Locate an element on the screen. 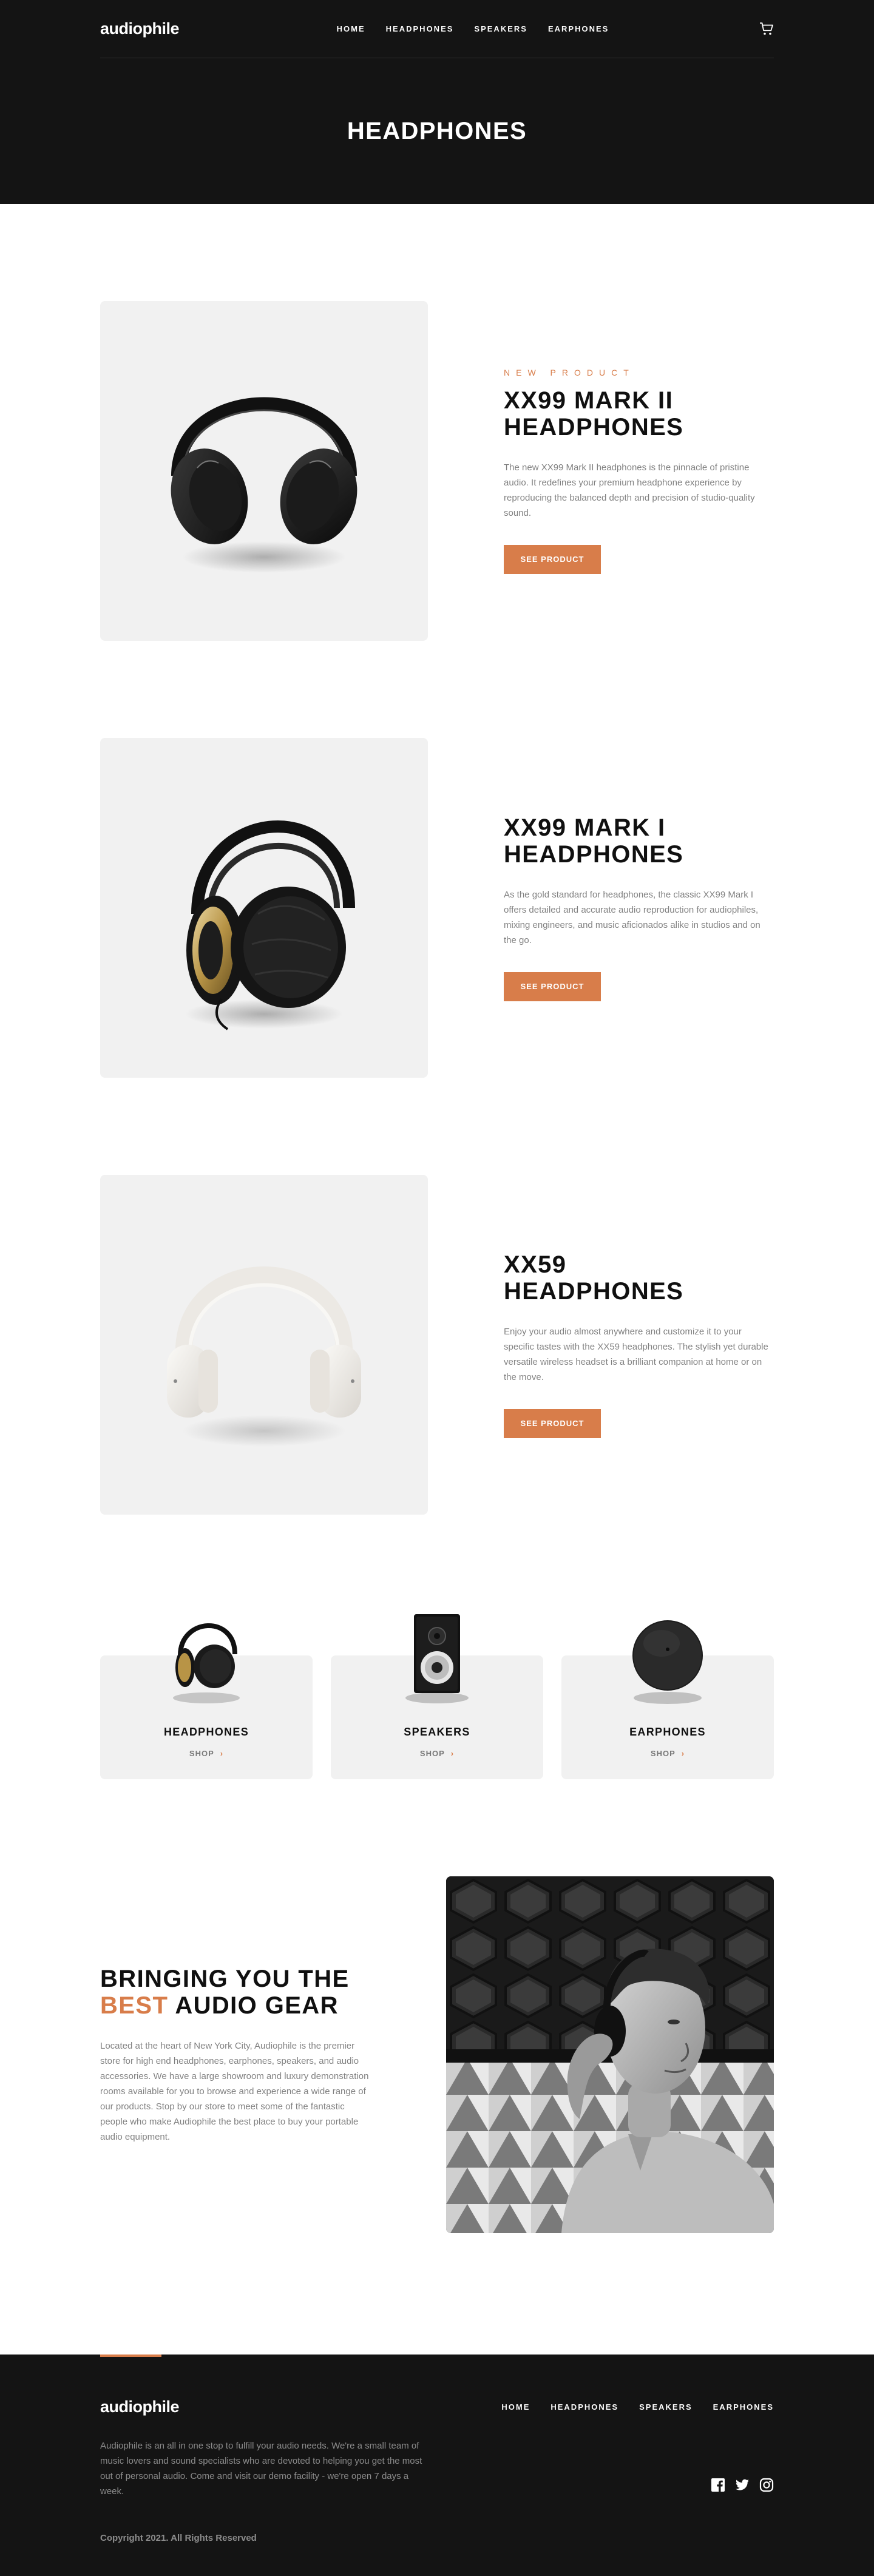 Image resolution: width=874 pixels, height=2576 pixels. category-title: SPEAKERS is located at coordinates (437, 1732).